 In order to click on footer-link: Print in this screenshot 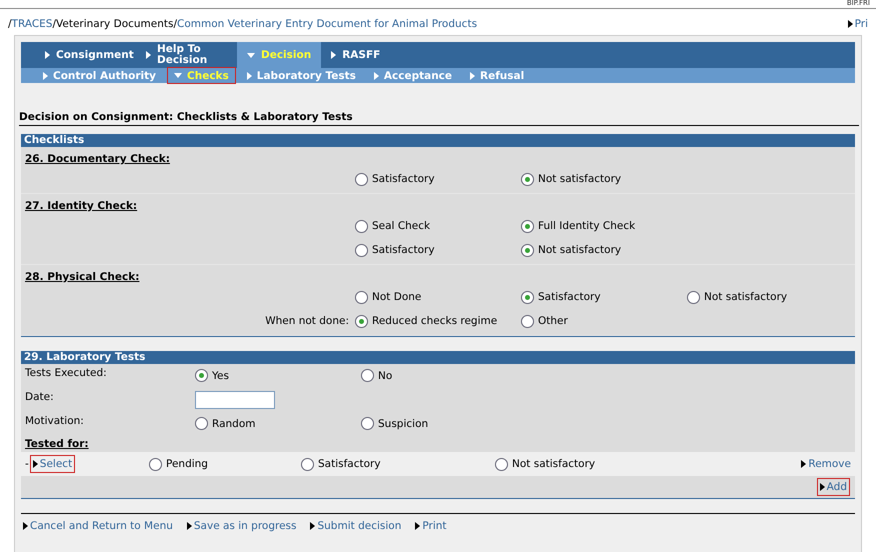, I will do `click(431, 526)`.